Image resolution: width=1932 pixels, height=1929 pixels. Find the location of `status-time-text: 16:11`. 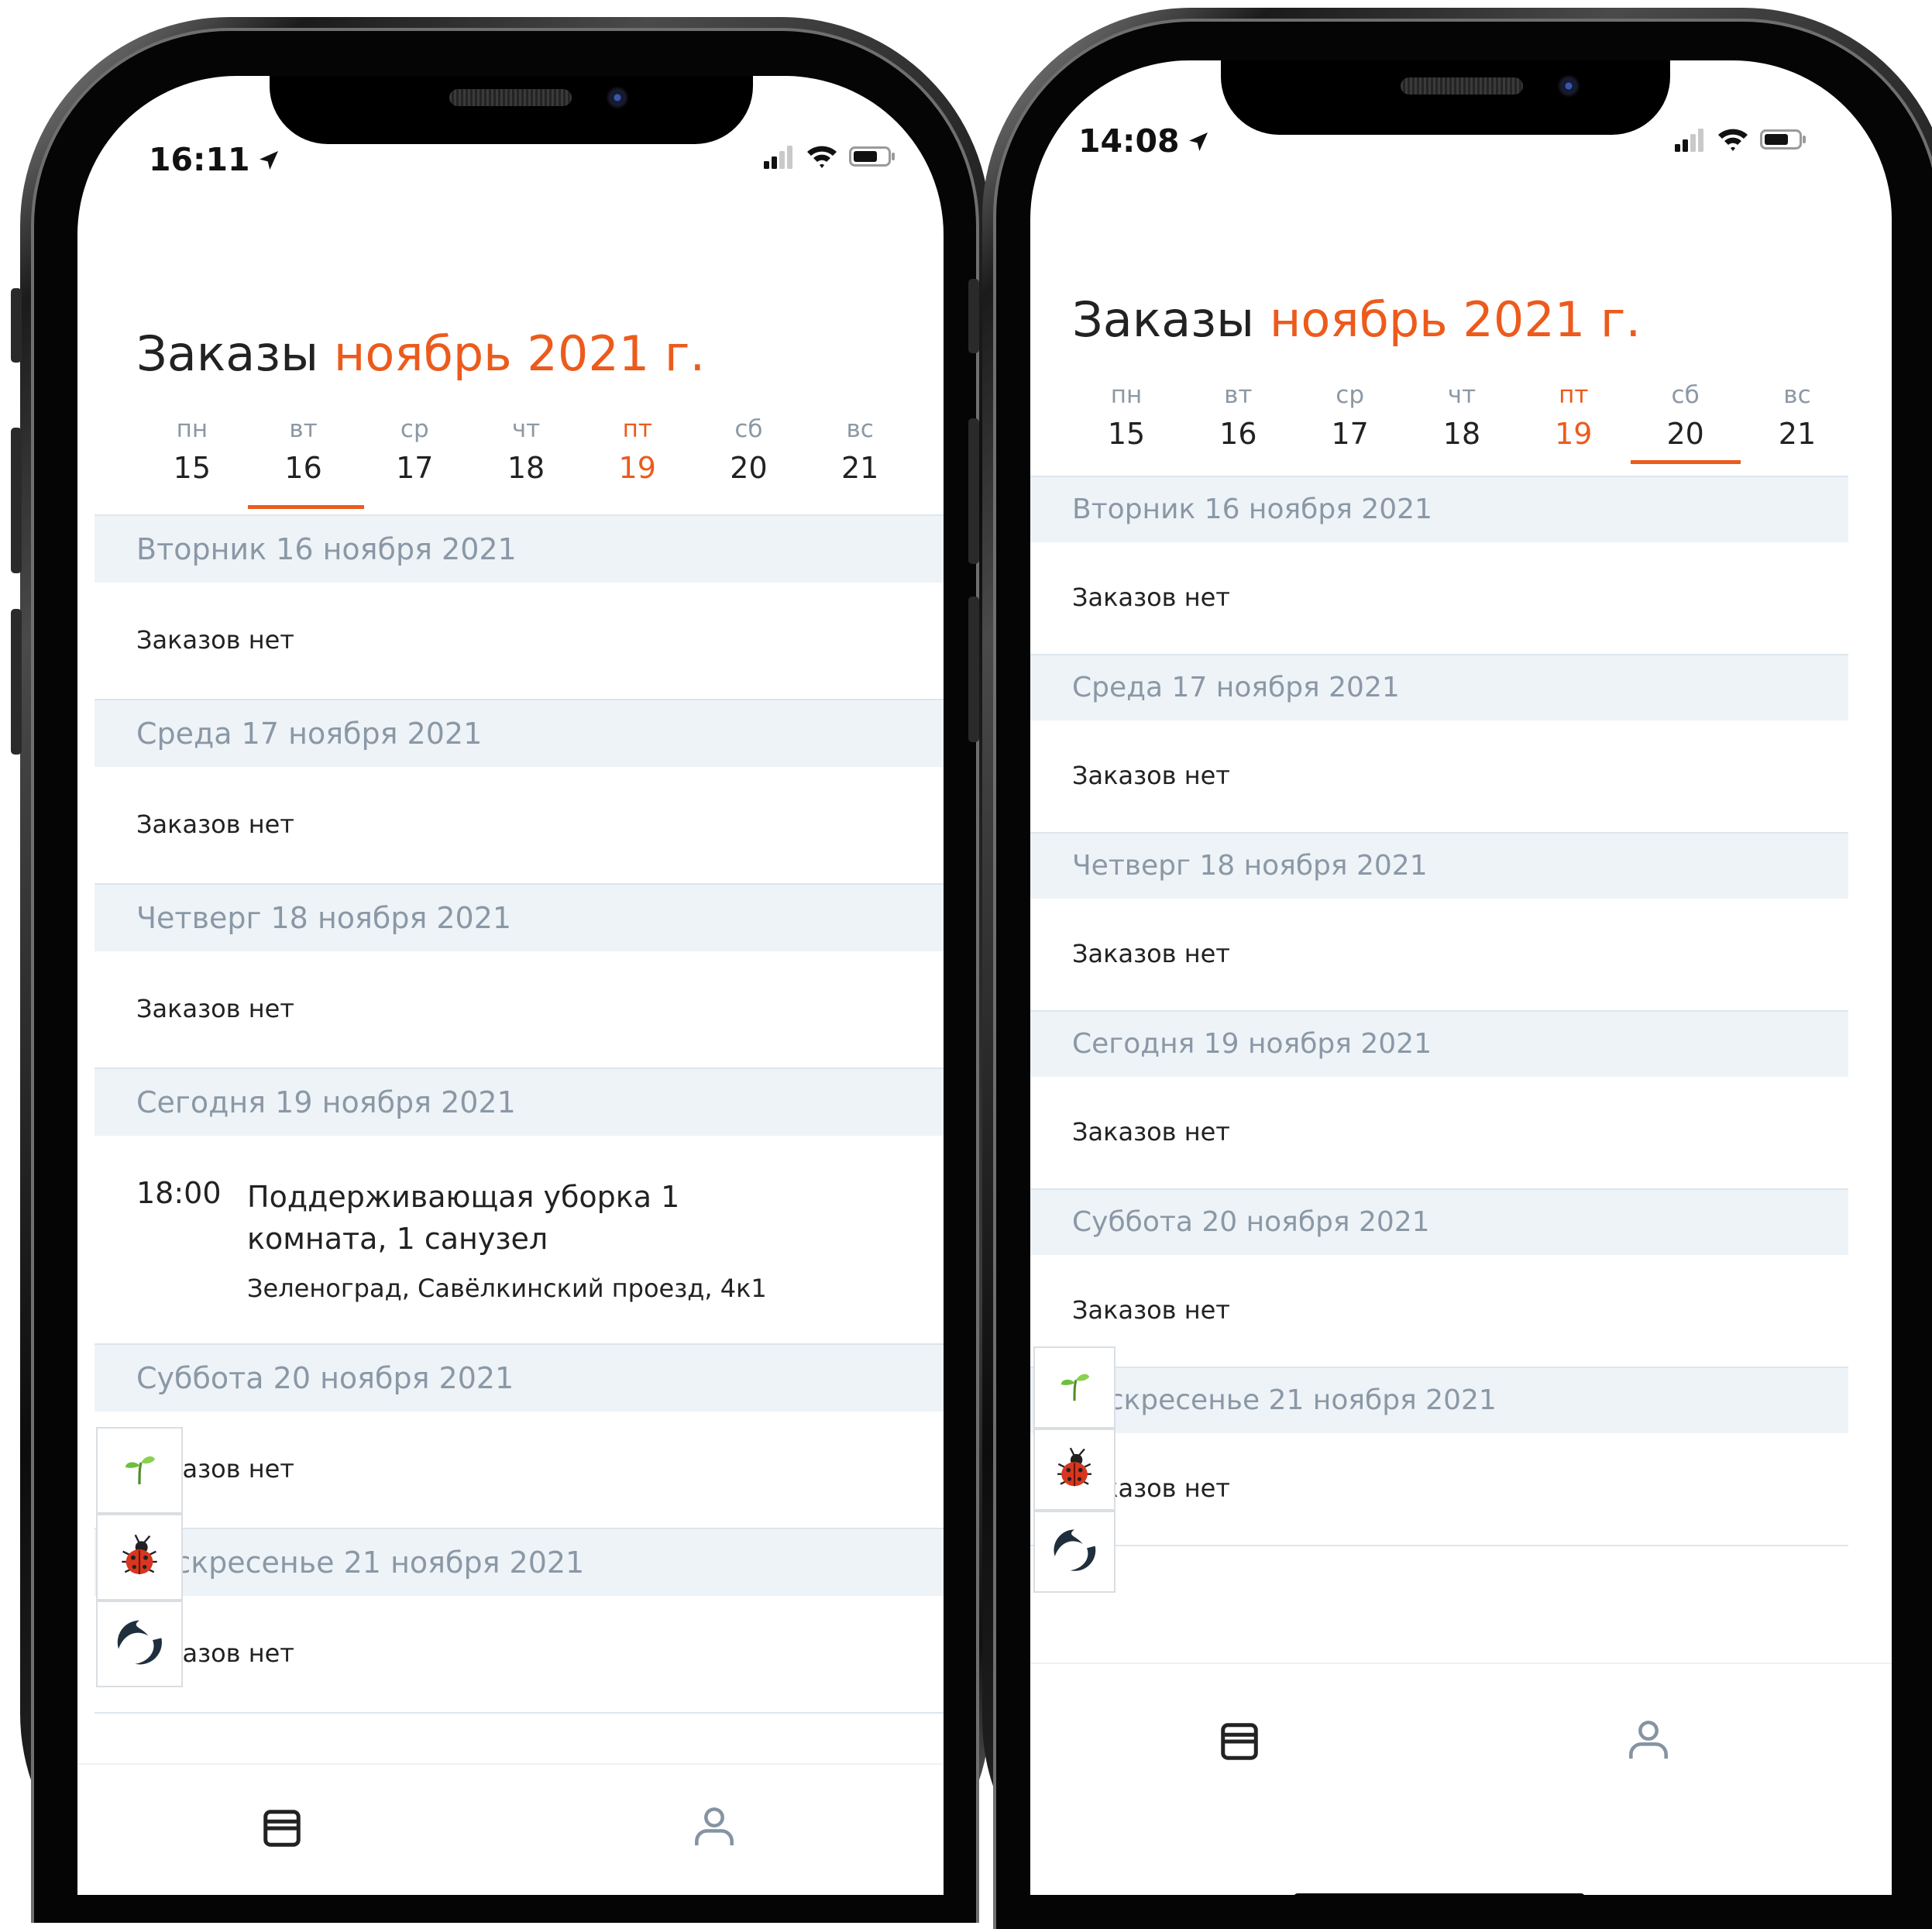

status-time-text: 16:11 is located at coordinates (199, 159).